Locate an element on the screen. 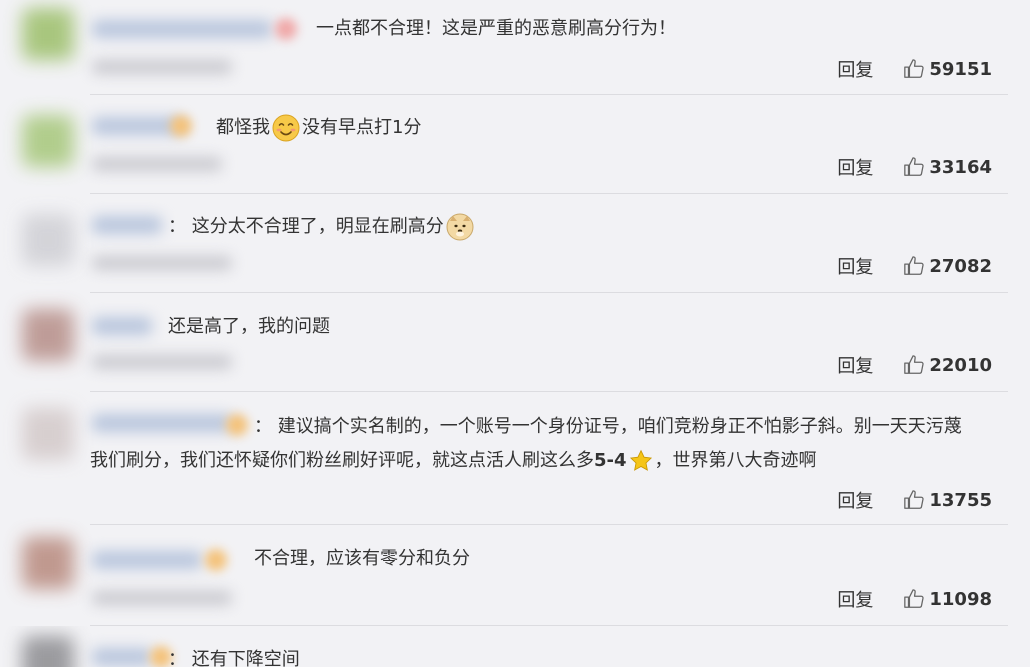 The height and width of the screenshot is (667, 1030). comment-text: 不合理，应该有零分和负分 is located at coordinates (362, 559).